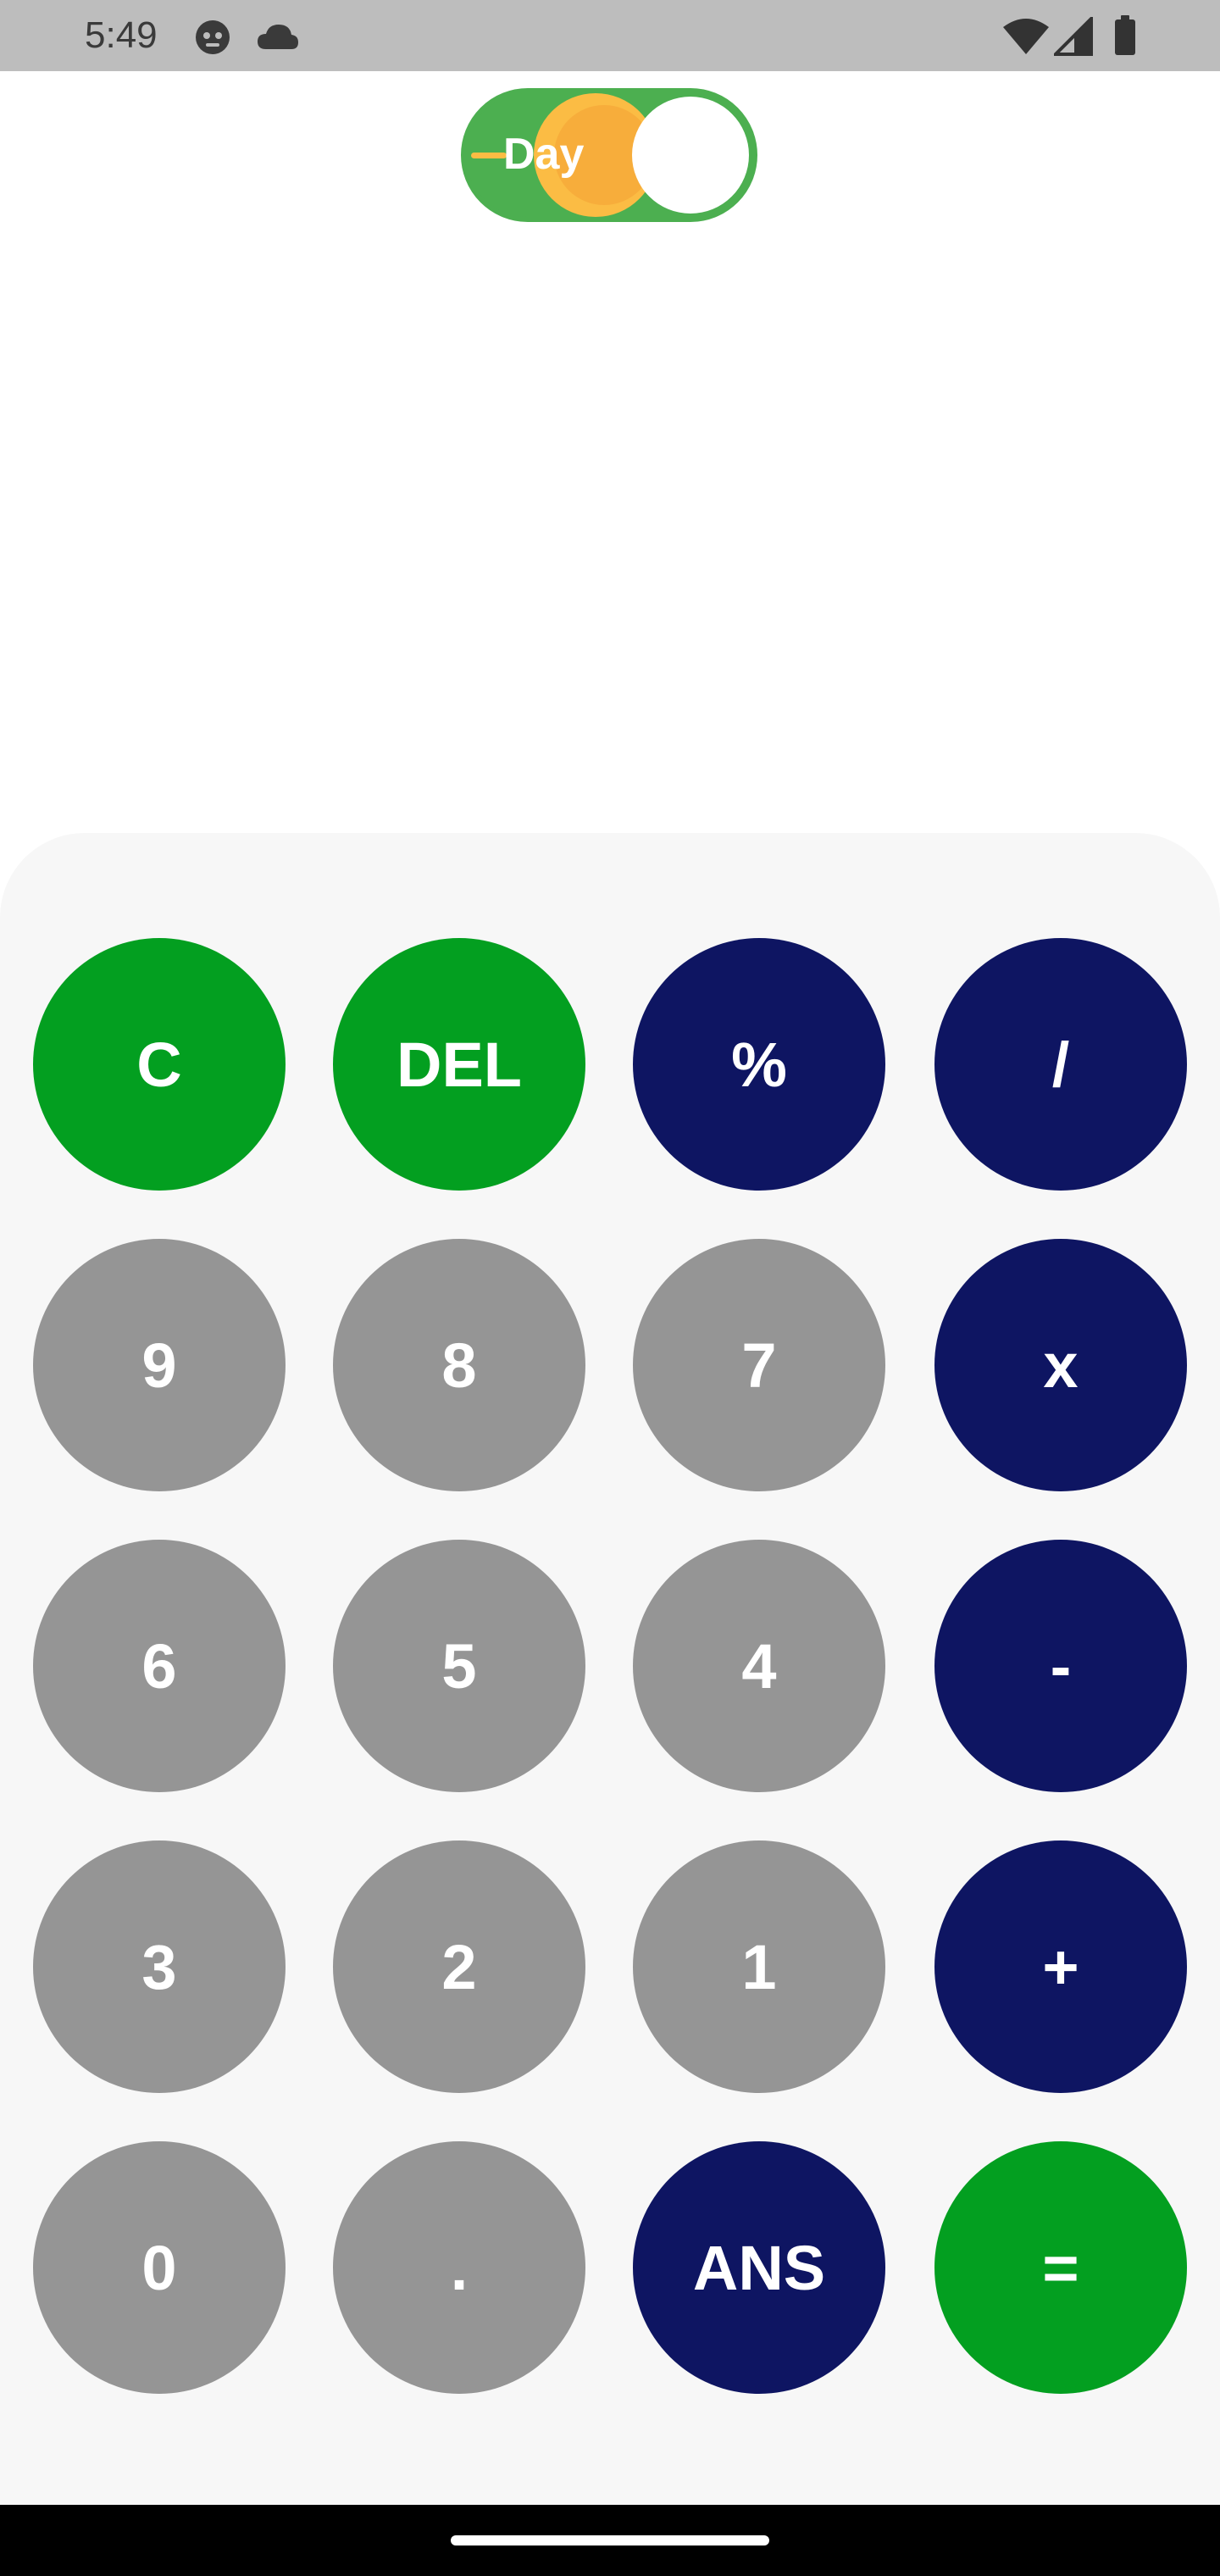  What do you see at coordinates (459, 1966) in the screenshot?
I see `digit-2-button: 2` at bounding box center [459, 1966].